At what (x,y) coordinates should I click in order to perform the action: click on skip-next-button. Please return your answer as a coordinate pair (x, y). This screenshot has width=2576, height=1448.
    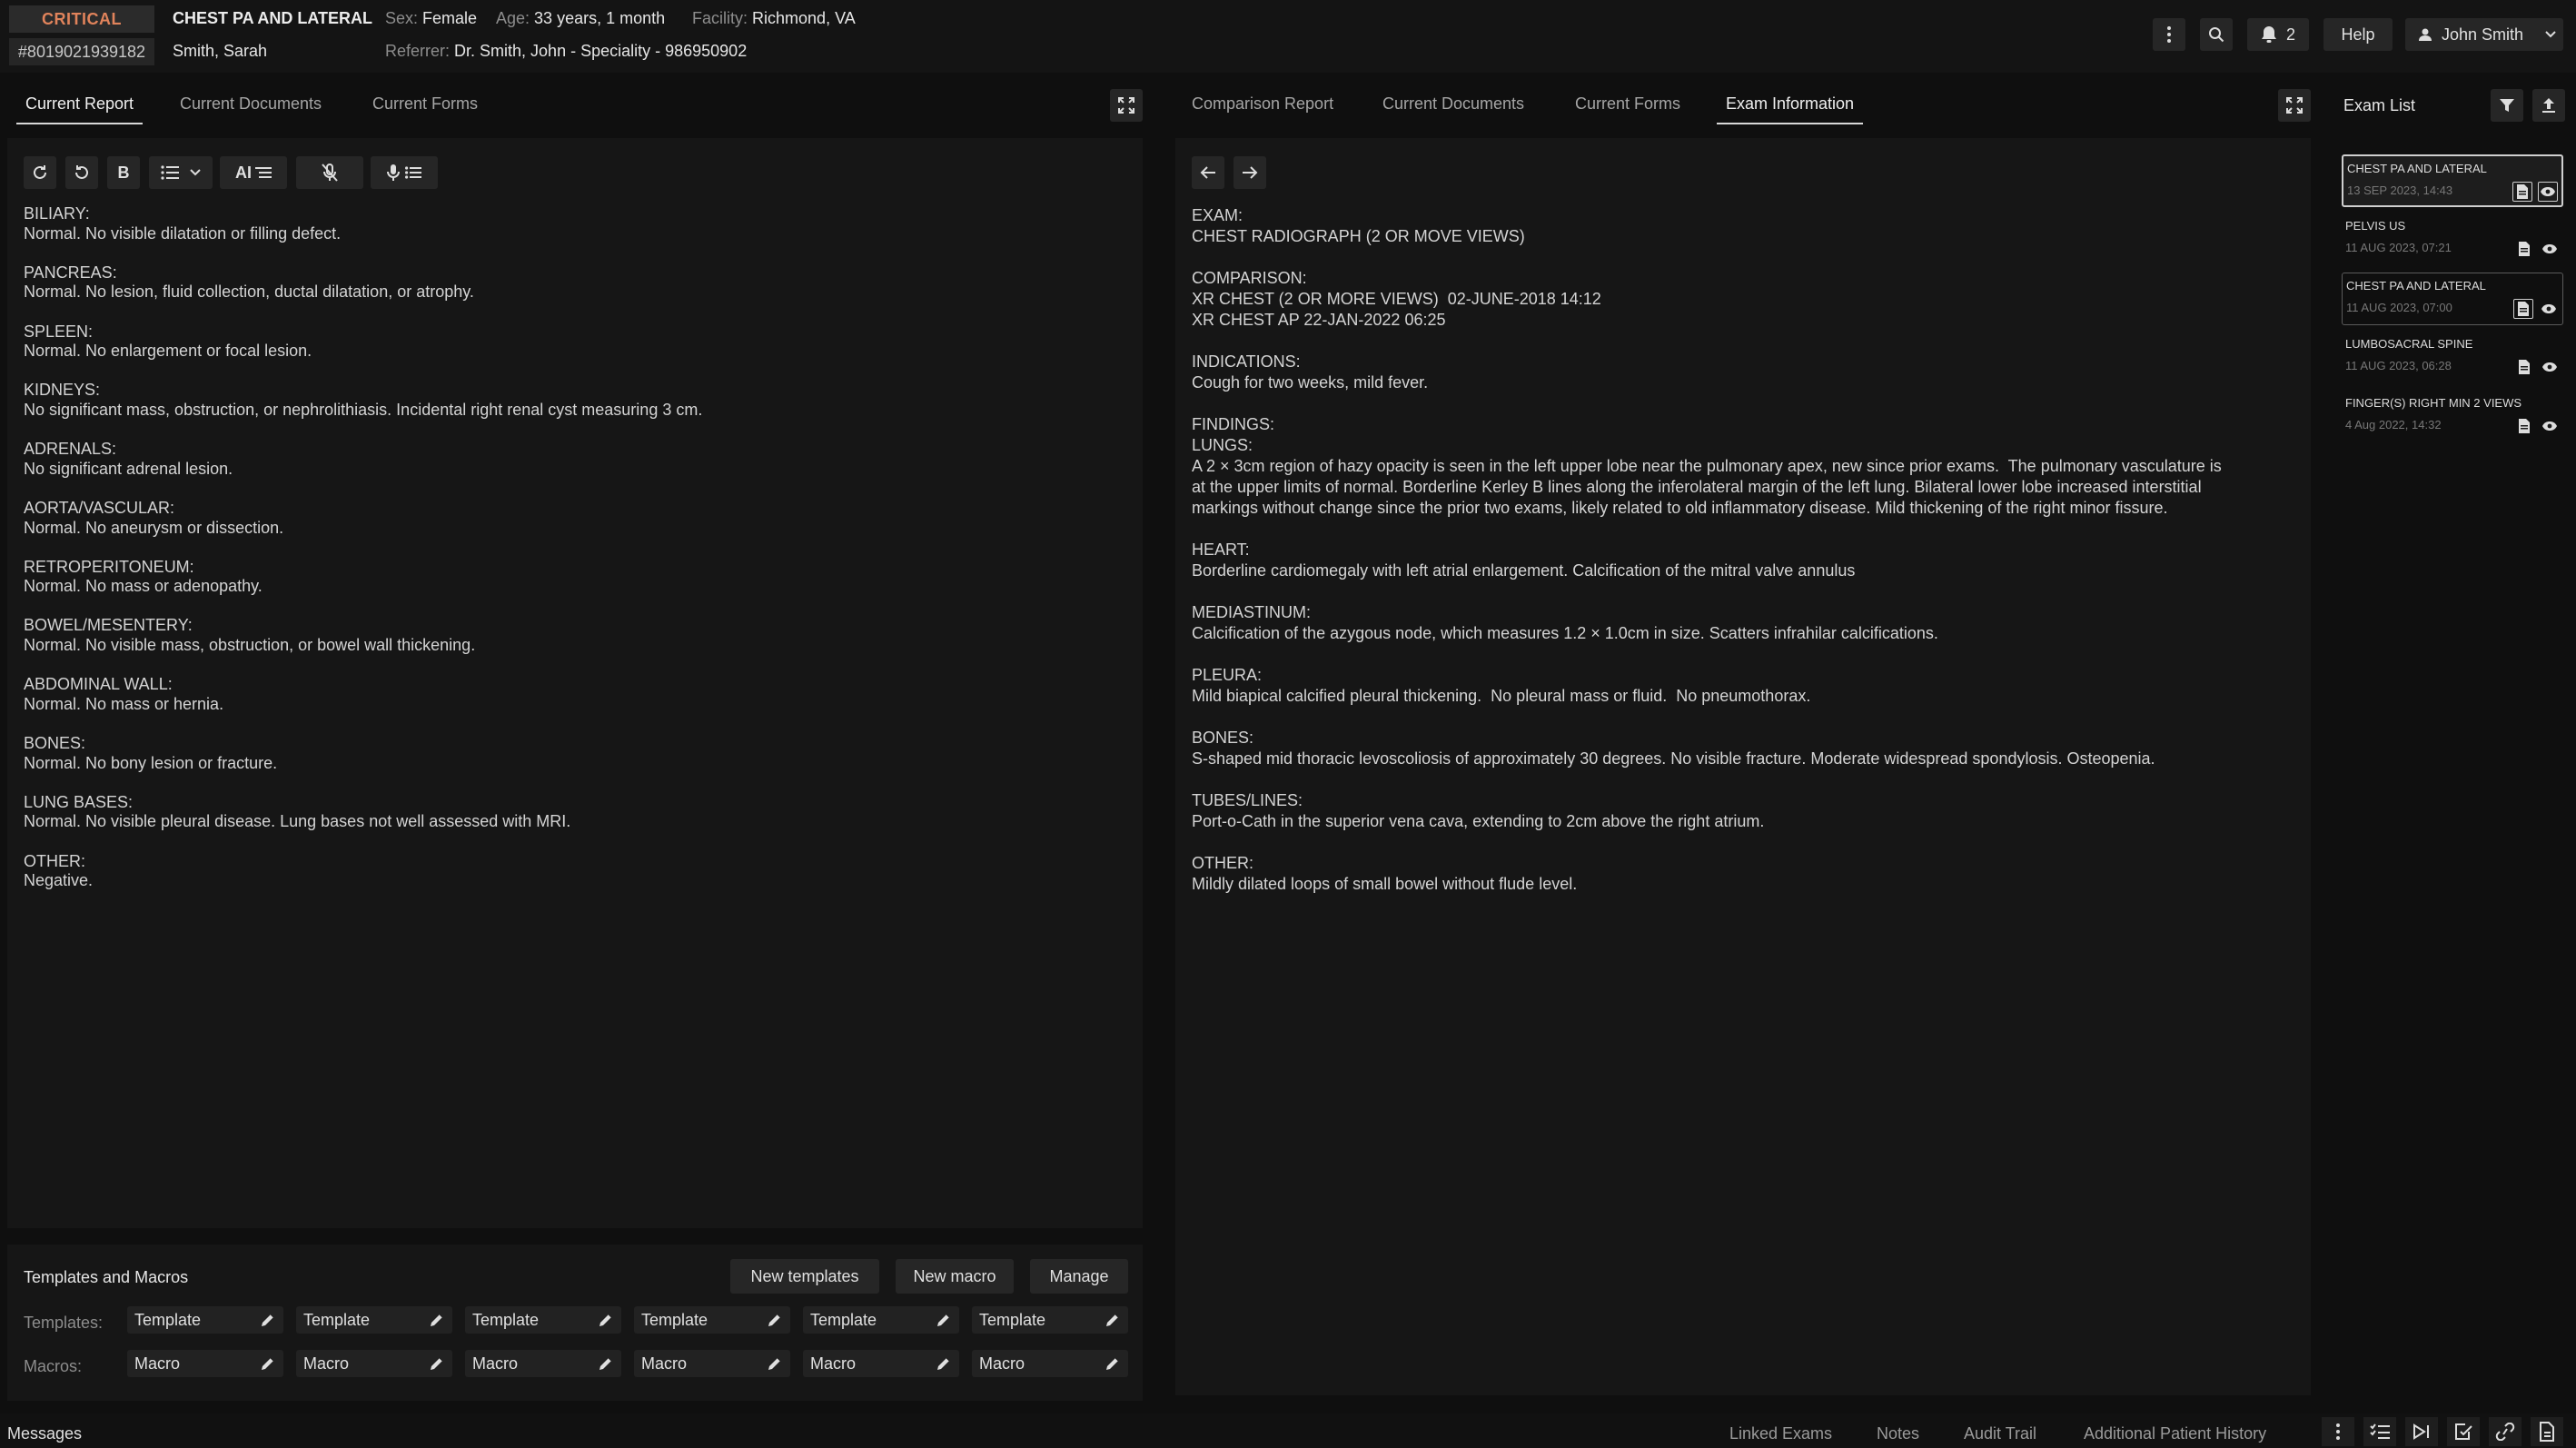
    Looking at the image, I should click on (2421, 1431).